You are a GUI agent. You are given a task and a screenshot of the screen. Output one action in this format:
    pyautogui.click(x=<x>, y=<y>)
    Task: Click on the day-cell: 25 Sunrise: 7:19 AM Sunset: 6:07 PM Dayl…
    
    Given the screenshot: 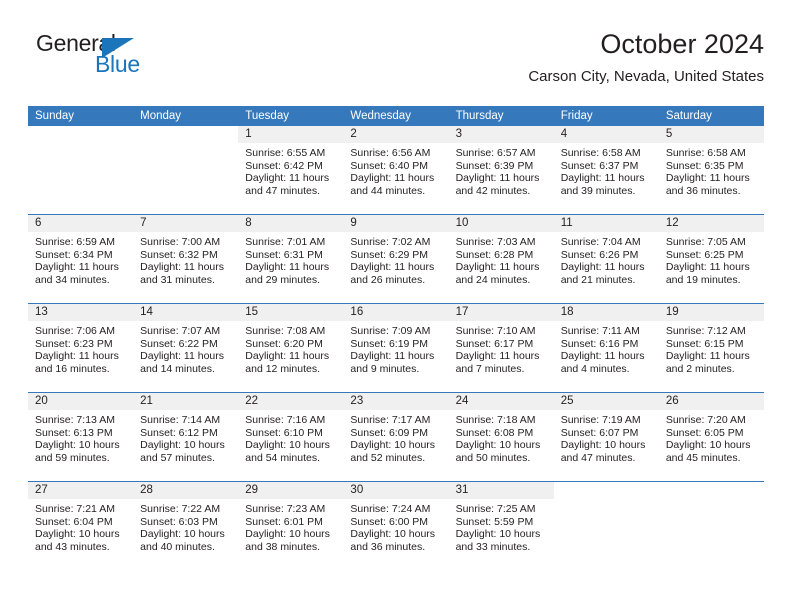 What is the action you would take?
    pyautogui.click(x=606, y=437)
    